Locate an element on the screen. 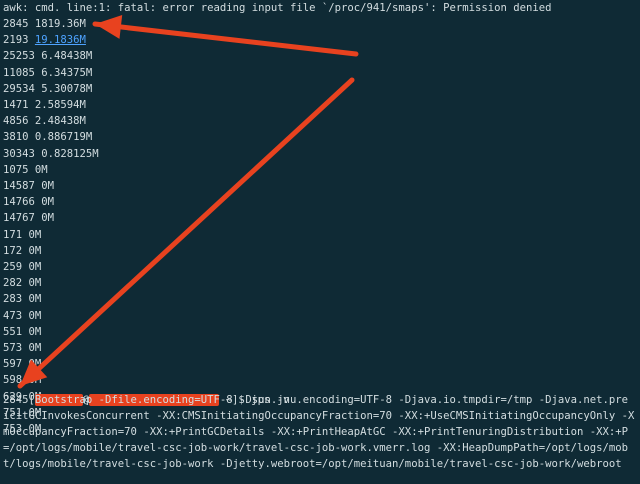 The width and height of the screenshot is (640, 484). memory-row-pid: 4856 is located at coordinates (16, 121).